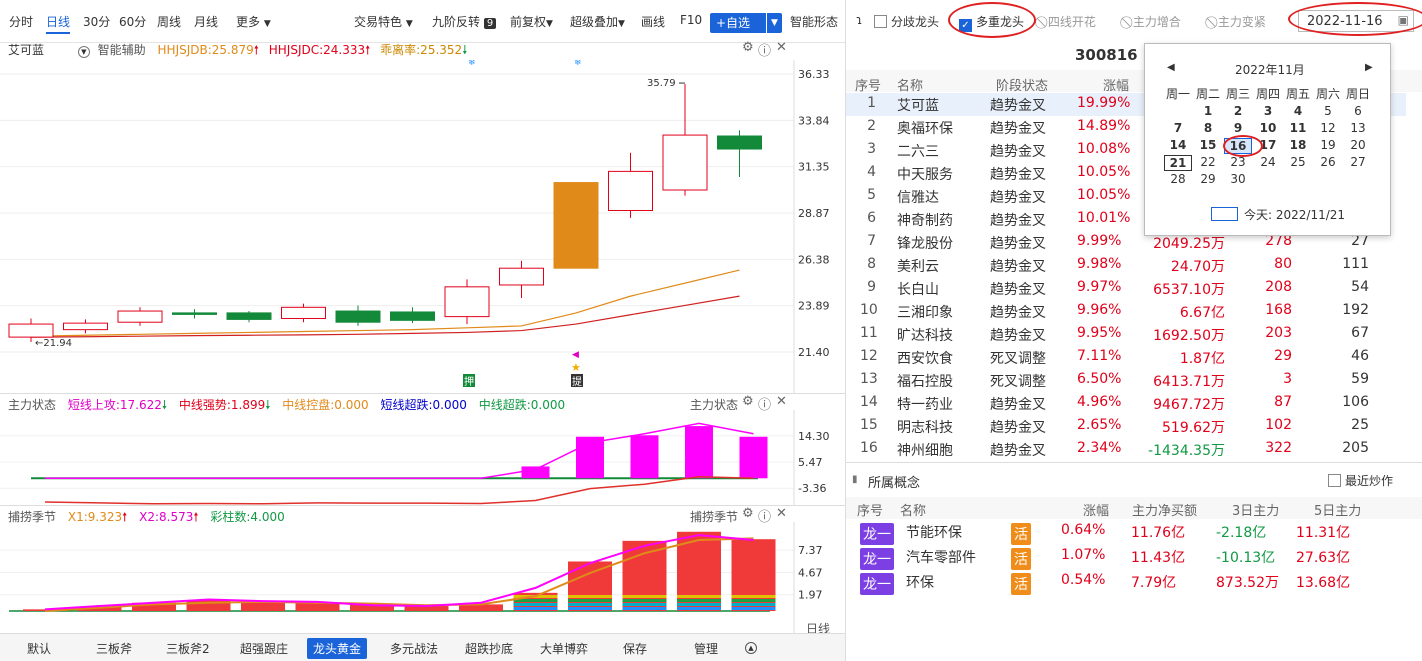  What do you see at coordinates (1022, 84) in the screenshot?
I see `col-stage: 阶段状态` at bounding box center [1022, 84].